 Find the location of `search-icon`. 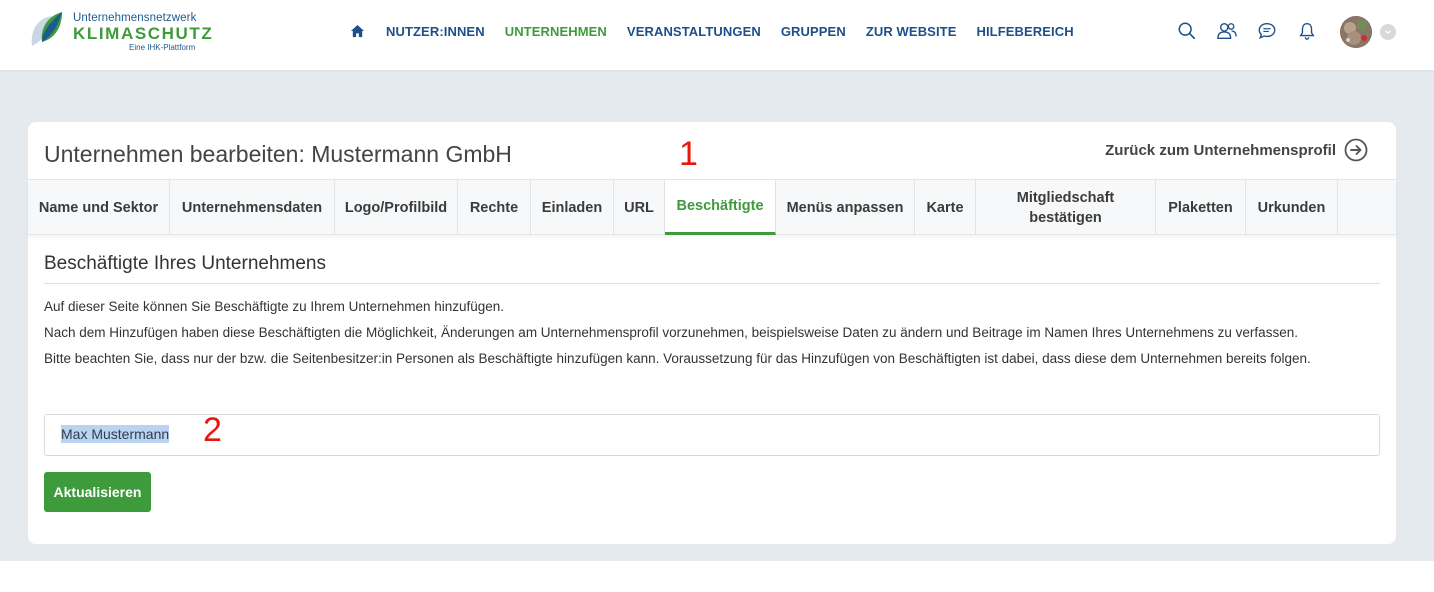

search-icon is located at coordinates (1187, 31).